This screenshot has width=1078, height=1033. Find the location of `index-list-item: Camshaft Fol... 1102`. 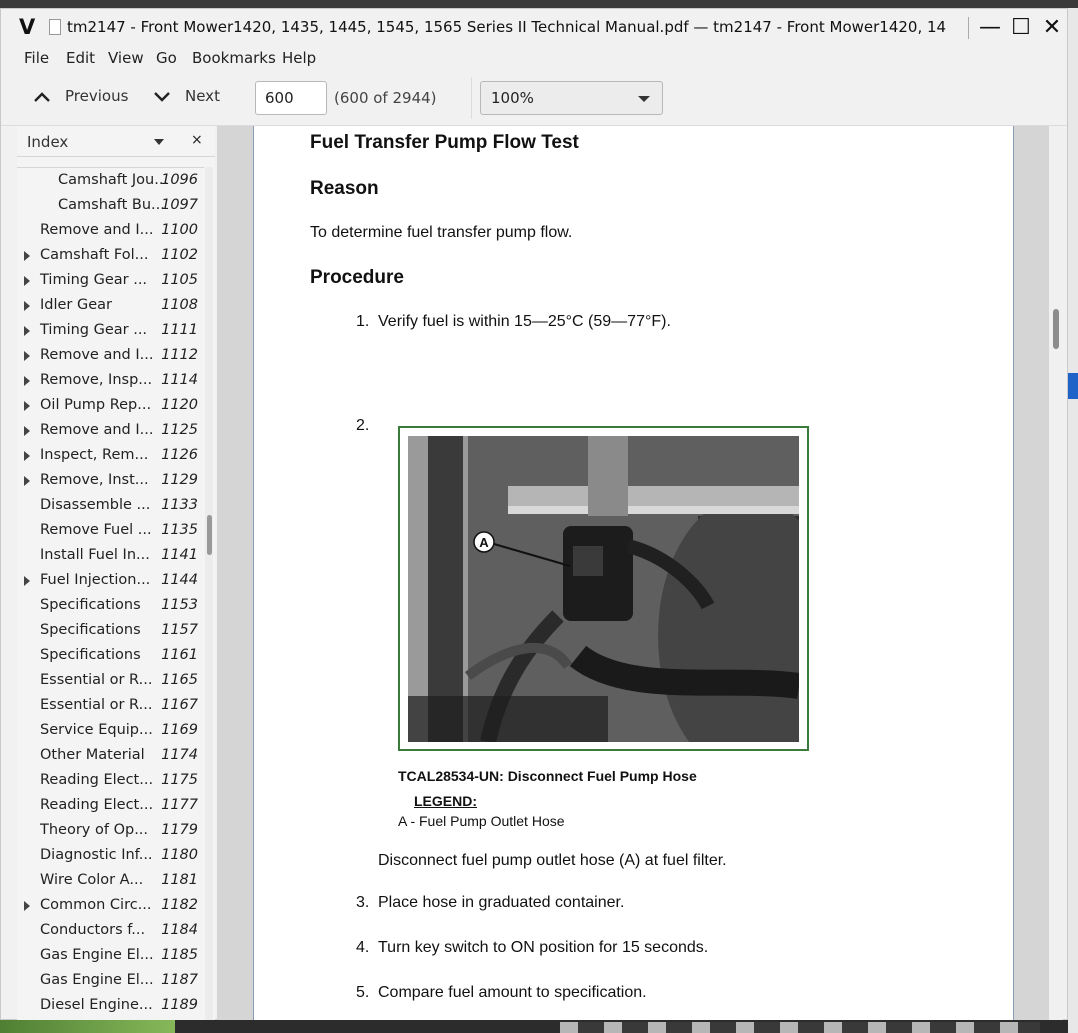

index-list-item: Camshaft Fol... 1102 is located at coordinates (110, 255).